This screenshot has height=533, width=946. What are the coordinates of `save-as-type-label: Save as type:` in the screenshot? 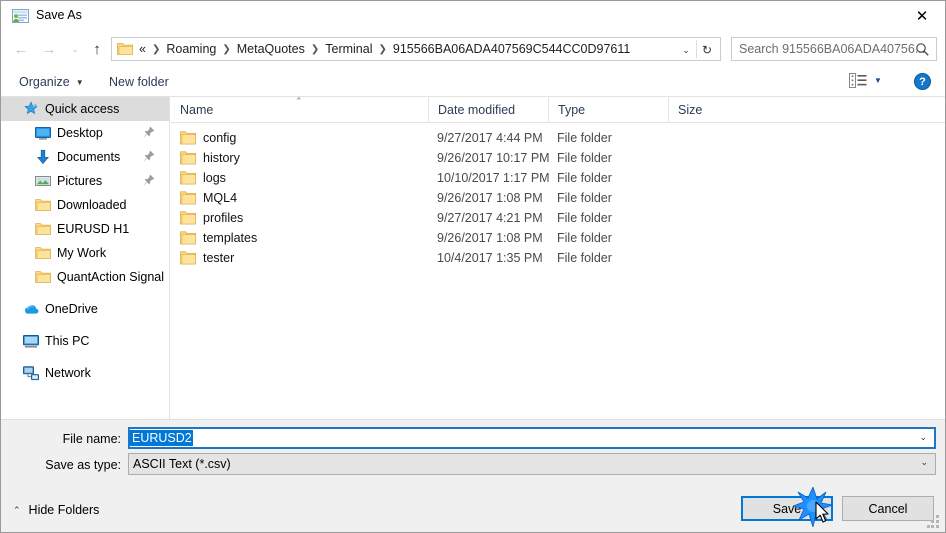 It's located at (83, 465).